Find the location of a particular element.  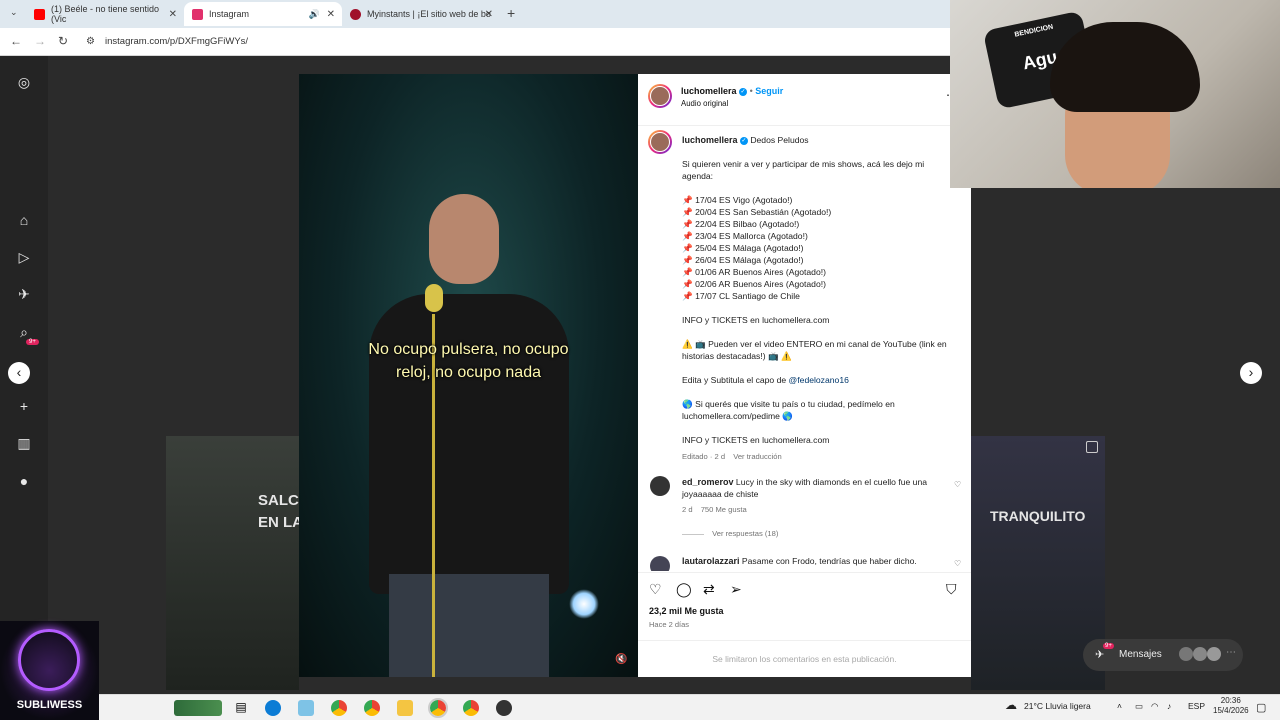

weather-text: 21°C Lluvia ligera is located at coordinates (1057, 706).